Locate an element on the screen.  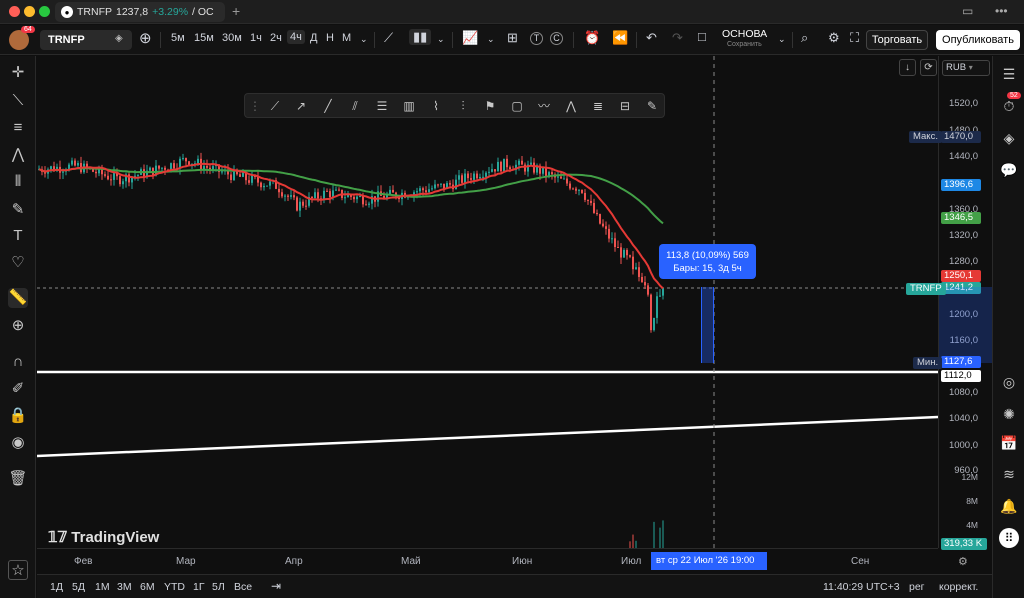
range-1m: 1М is located at coordinates (102, 587).